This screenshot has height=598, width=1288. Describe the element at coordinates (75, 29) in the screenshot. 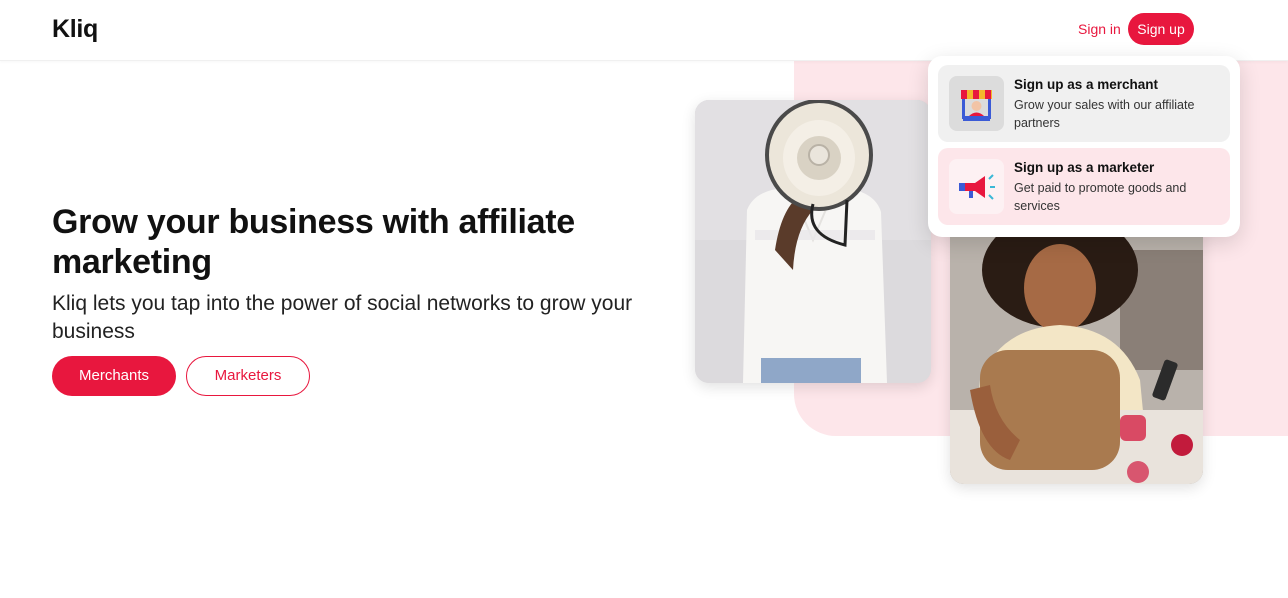

I see `kliq-logo: Kliq` at that location.